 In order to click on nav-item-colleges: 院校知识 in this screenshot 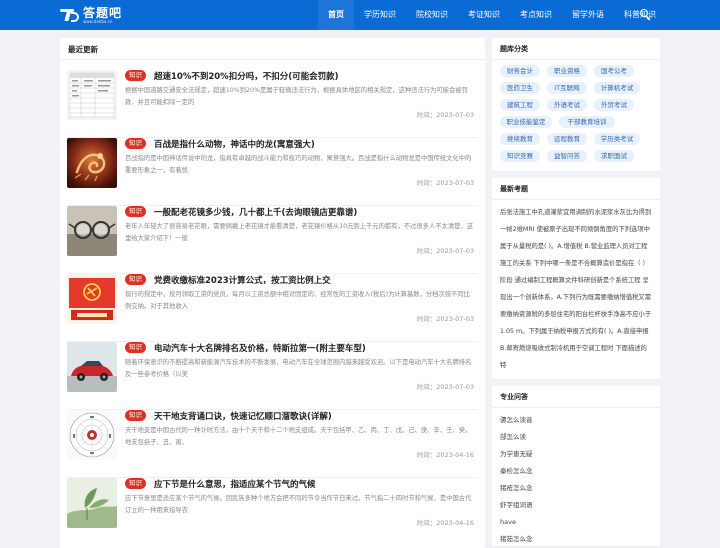, I will do `click(432, 15)`.